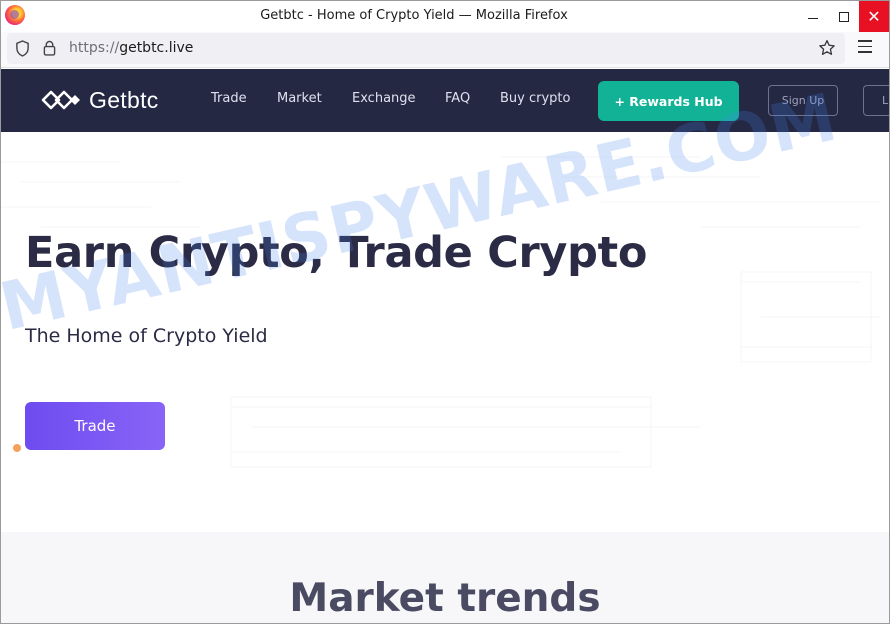 The image size is (890, 624). I want to click on url-text: https://getbtc.live, so click(131, 48).